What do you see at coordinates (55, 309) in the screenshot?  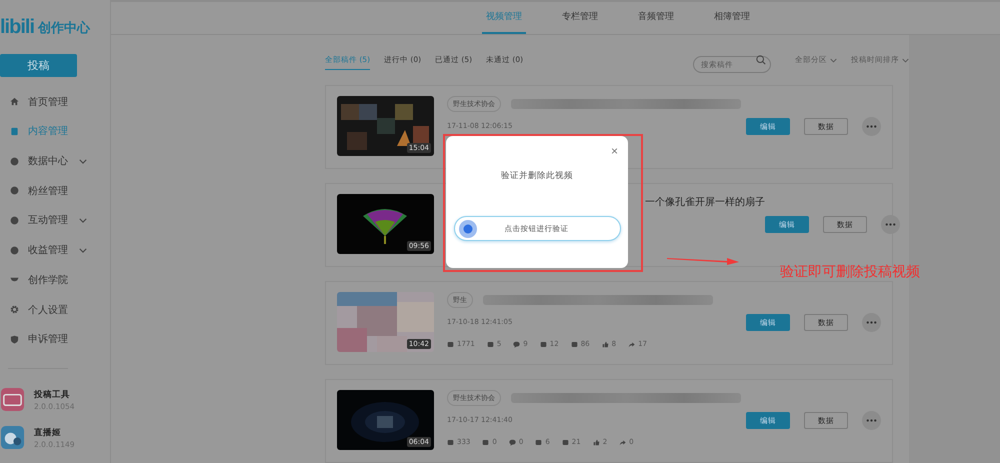 I see `sidebar-item: 个人设置` at bounding box center [55, 309].